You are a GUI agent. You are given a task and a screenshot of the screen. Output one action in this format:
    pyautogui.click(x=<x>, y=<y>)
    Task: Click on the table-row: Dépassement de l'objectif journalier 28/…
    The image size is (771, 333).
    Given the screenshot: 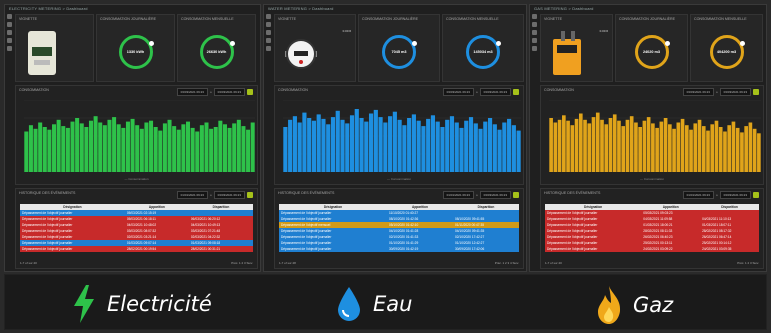 What is the action you would take?
    pyautogui.click(x=136, y=249)
    